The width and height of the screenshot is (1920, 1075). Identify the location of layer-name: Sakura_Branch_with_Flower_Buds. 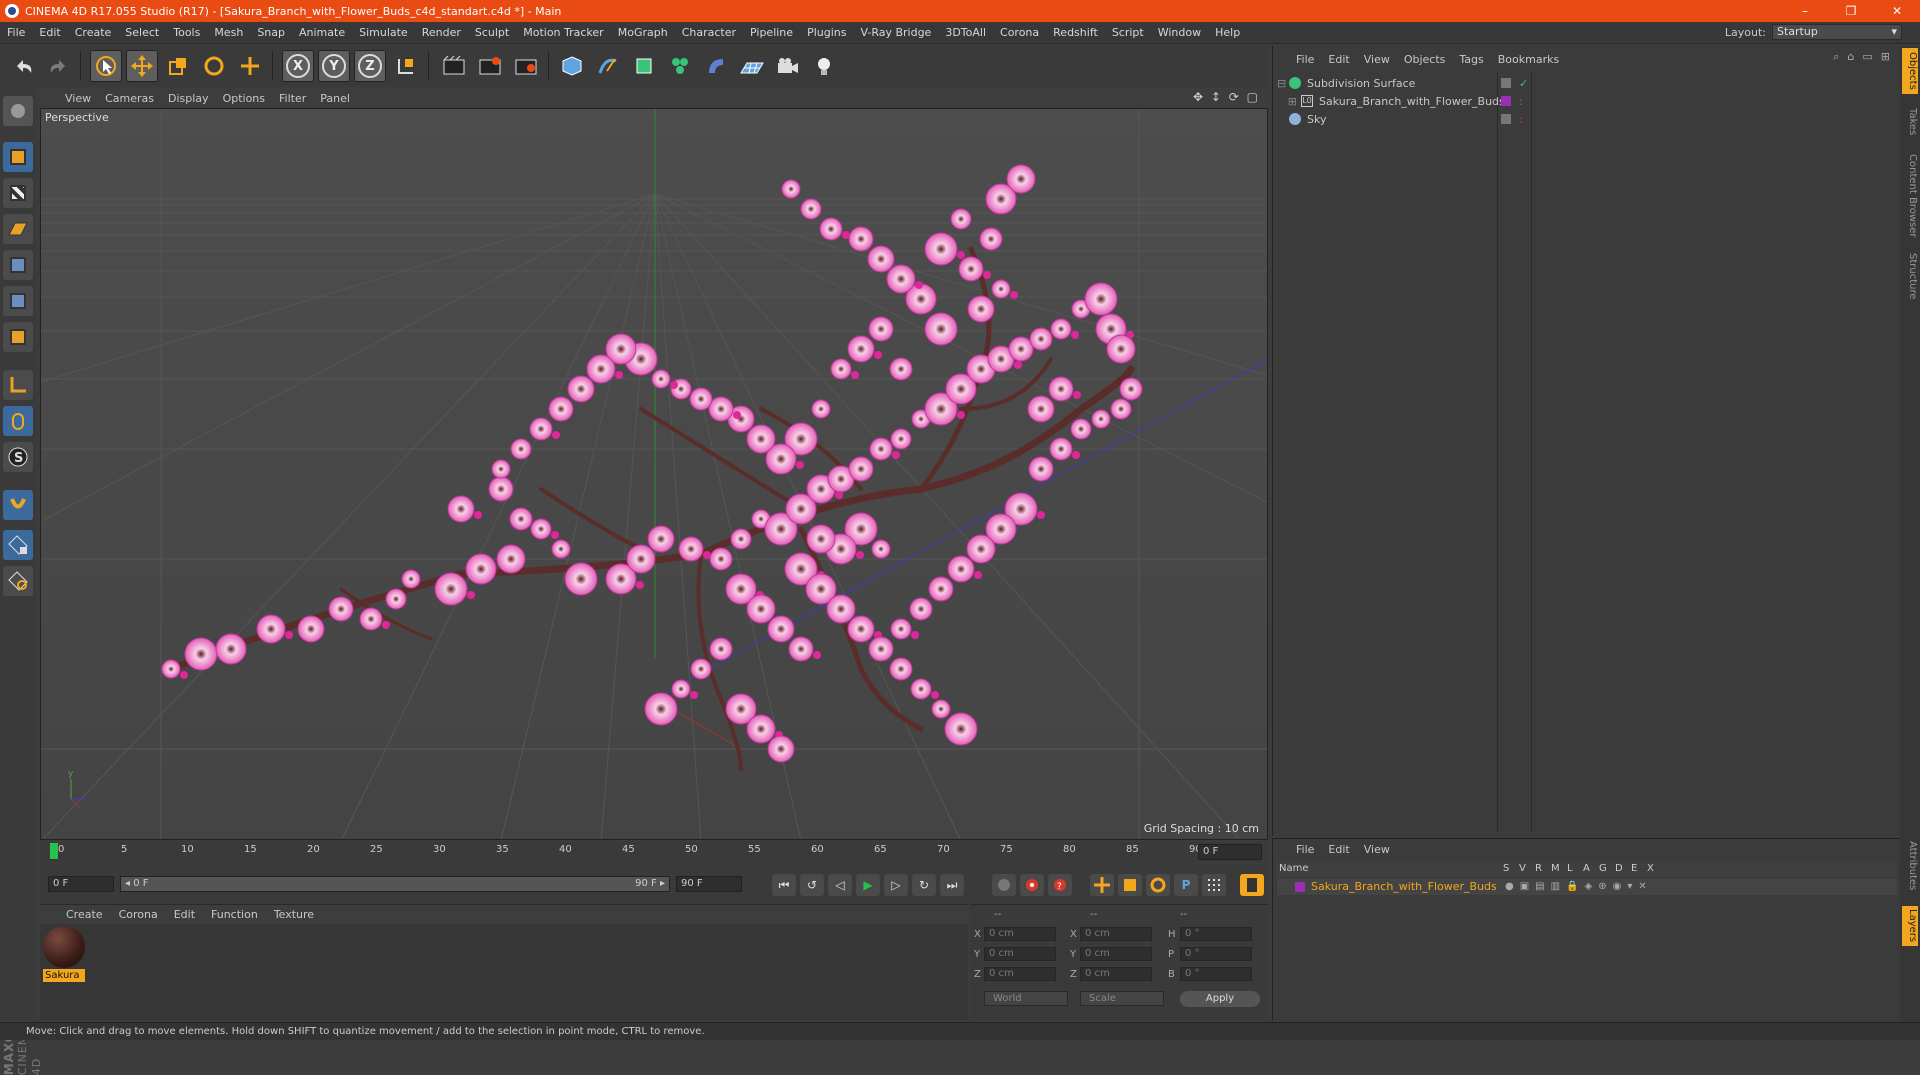
(1404, 886).